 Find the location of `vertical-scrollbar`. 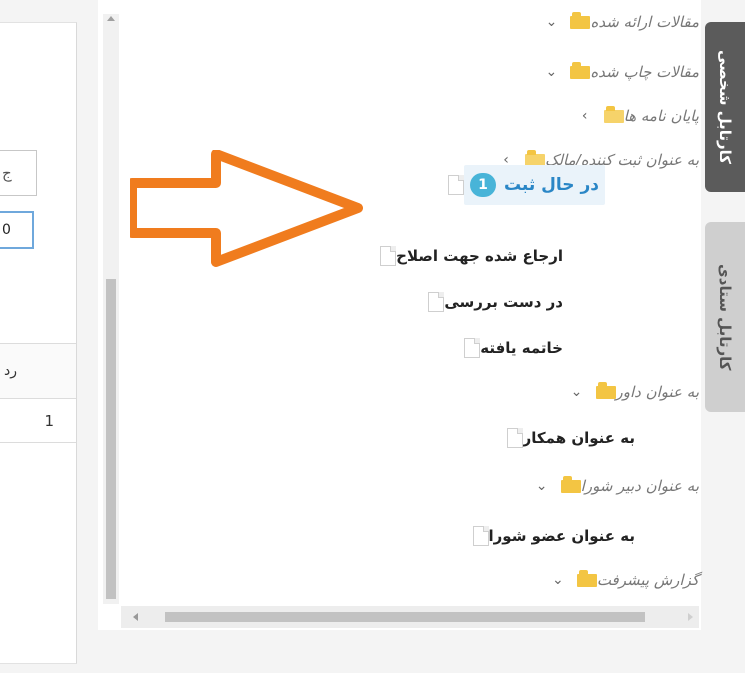

vertical-scrollbar is located at coordinates (111, 309).